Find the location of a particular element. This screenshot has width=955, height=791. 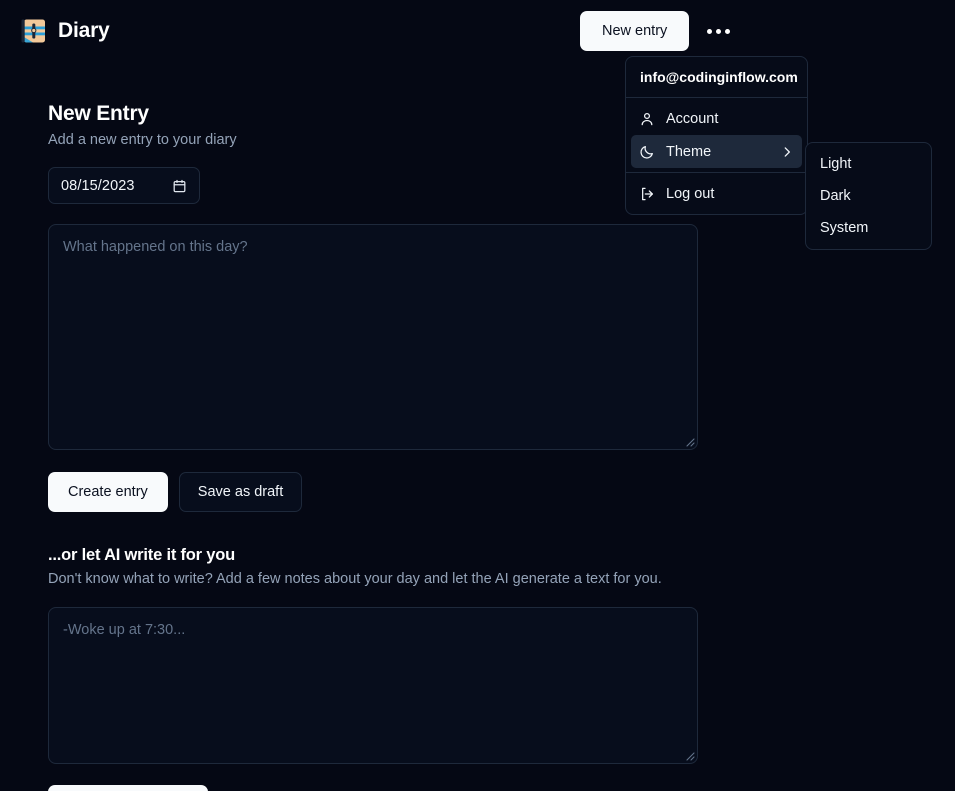

header-actions: New entry is located at coordinates (659, 31).